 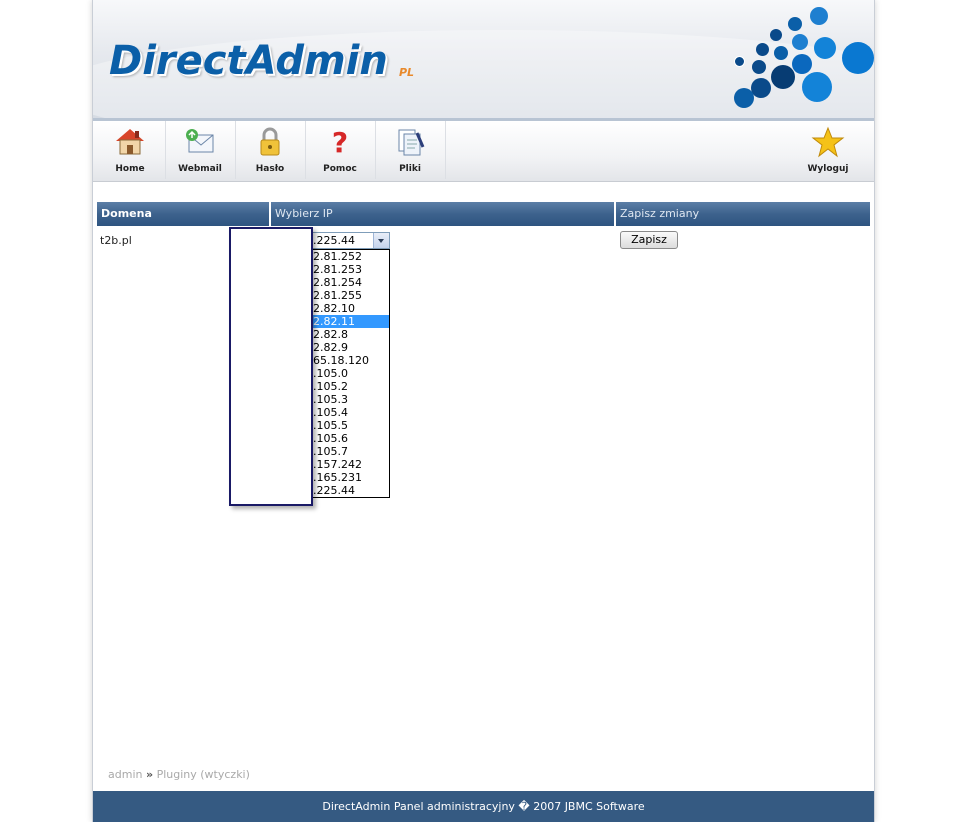 I want to click on toolbar-files: Pliki, so click(x=410, y=150).